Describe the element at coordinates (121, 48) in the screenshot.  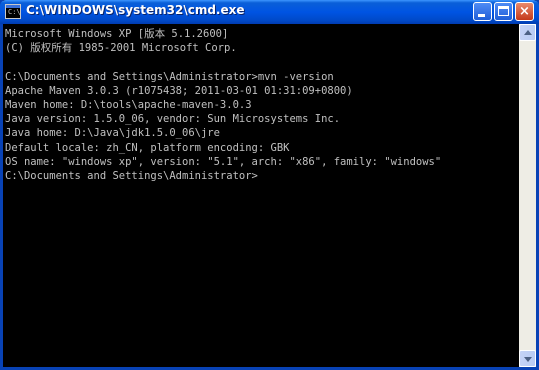
I see `console-line: (C) 版权所有 1985-2001 Microsoft Corp.` at that location.